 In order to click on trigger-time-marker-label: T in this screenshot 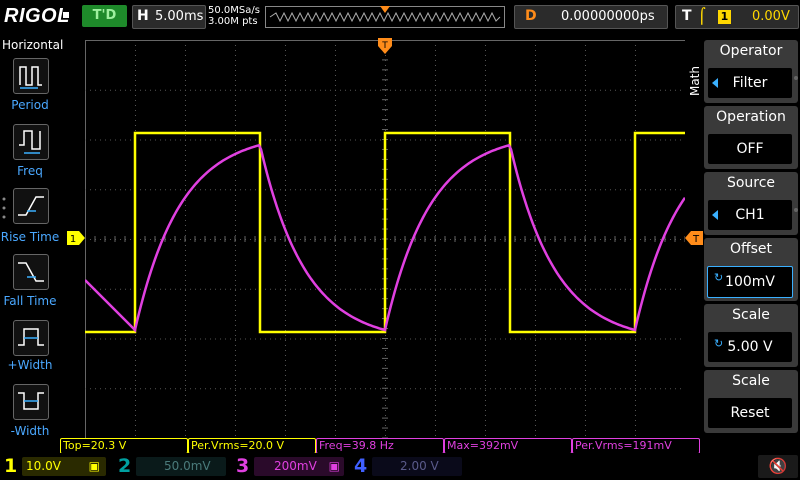, I will do `click(384, 46)`.